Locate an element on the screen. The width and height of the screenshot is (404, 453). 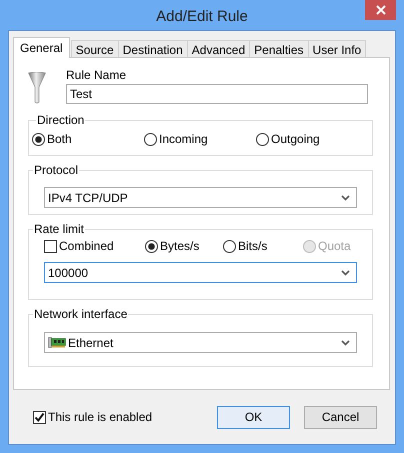
field-label: Rule Name is located at coordinates (97, 75).